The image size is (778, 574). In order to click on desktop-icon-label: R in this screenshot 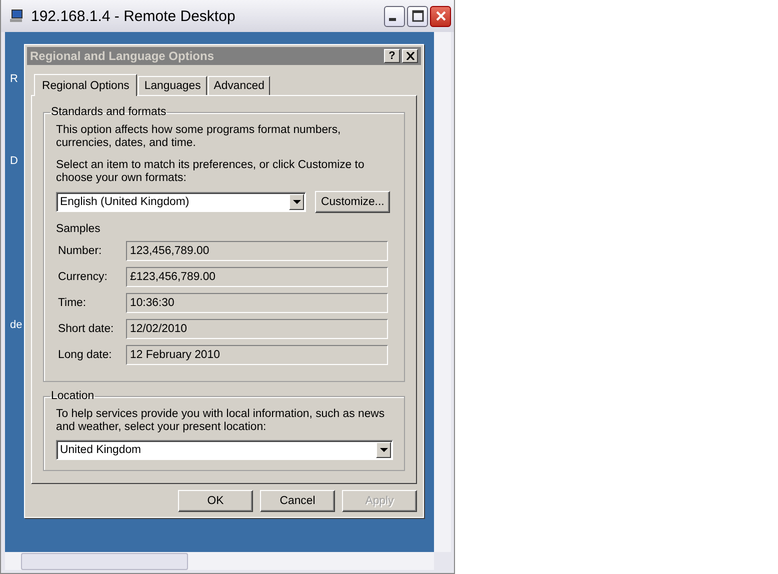, I will do `click(14, 79)`.